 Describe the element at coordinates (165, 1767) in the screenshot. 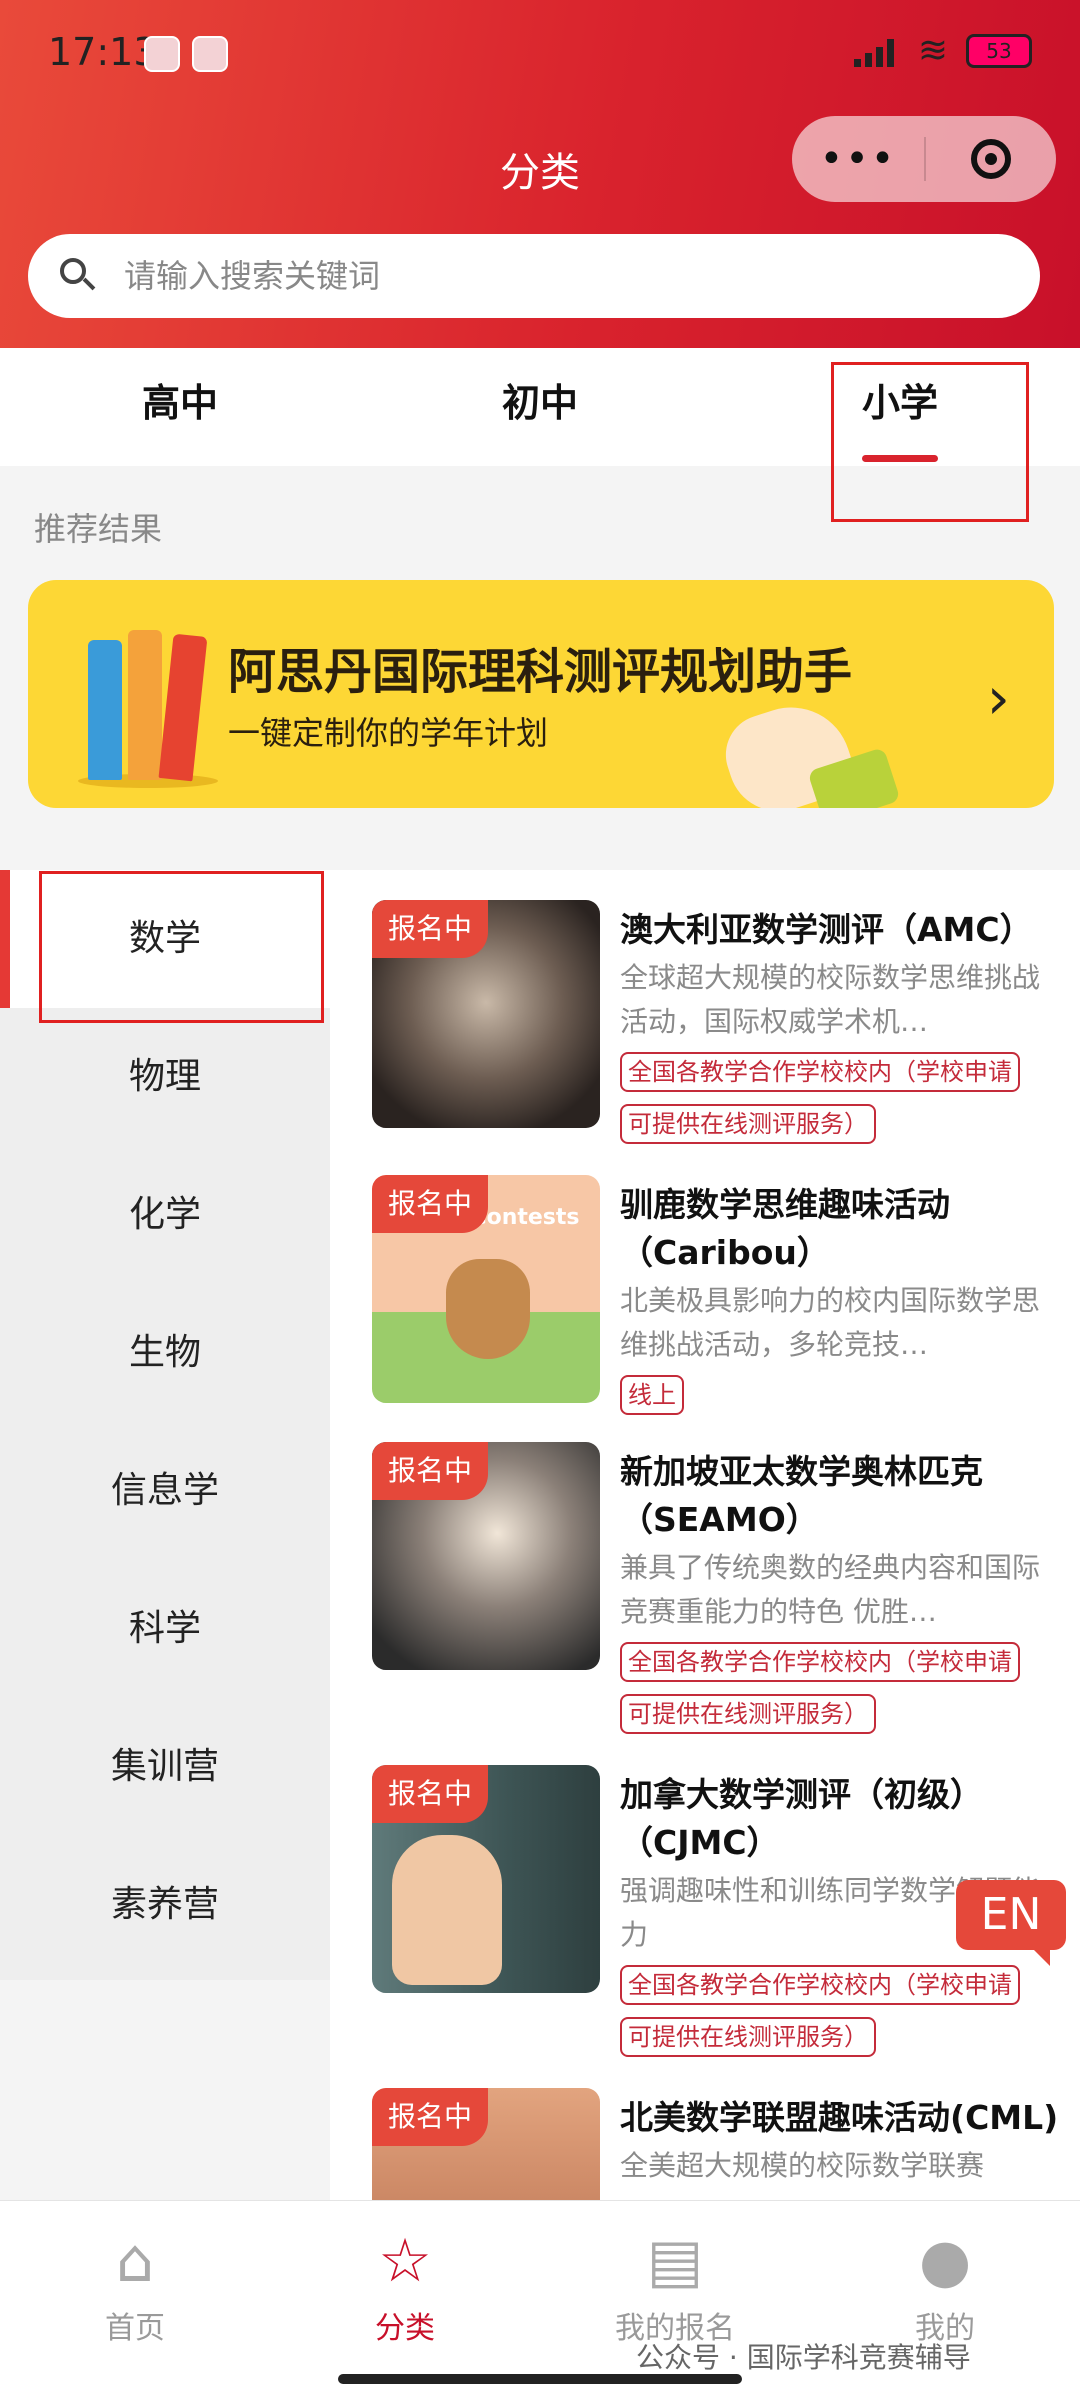

I see `sidebar-item-training-camp: 集训营` at that location.